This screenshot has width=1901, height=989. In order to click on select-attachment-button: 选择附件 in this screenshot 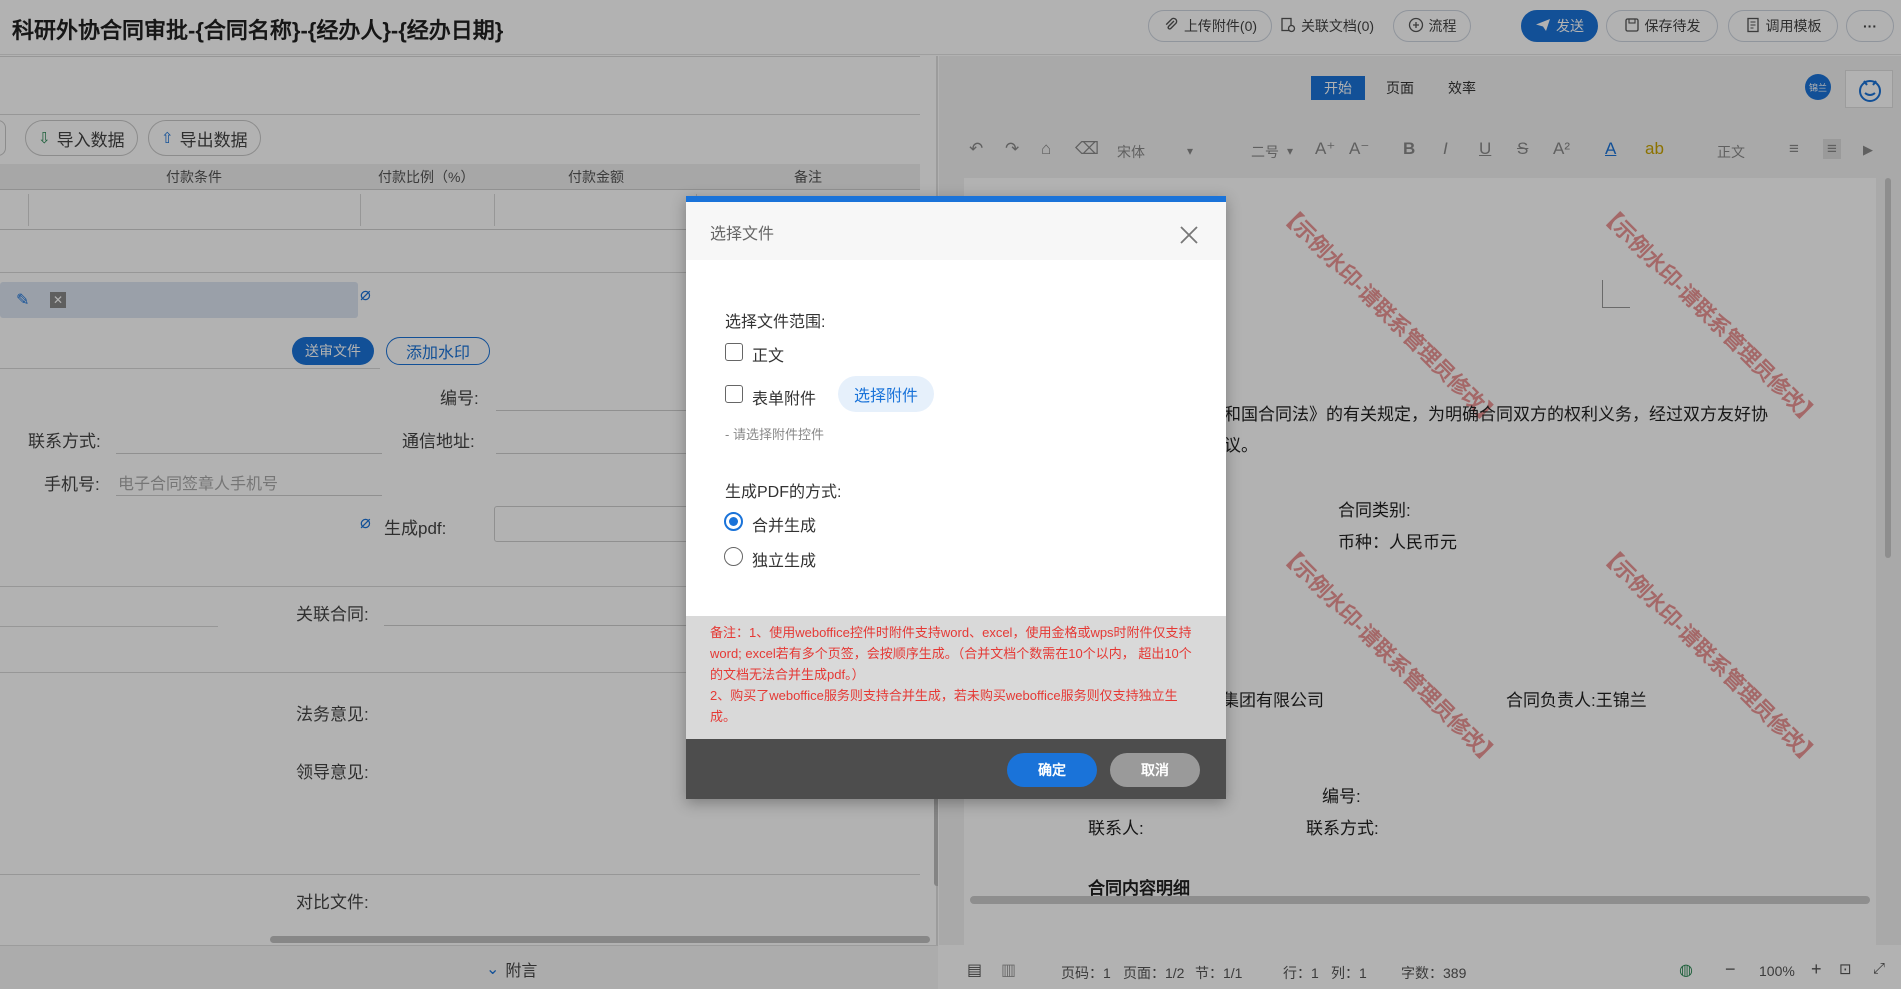, I will do `click(886, 394)`.